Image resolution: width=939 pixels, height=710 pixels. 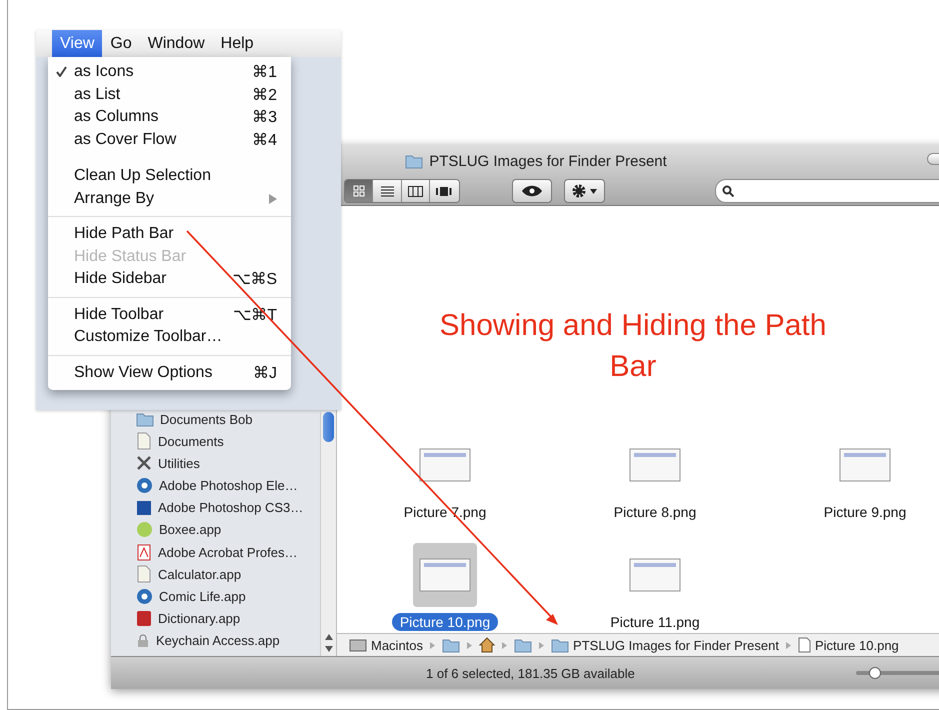 I want to click on sidebar-item: Documents, so click(x=228, y=441).